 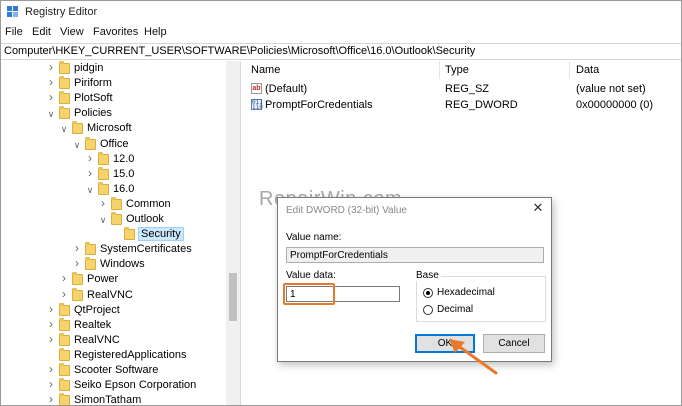 I want to click on tree-node-label: Scooter Software, so click(x=116, y=370).